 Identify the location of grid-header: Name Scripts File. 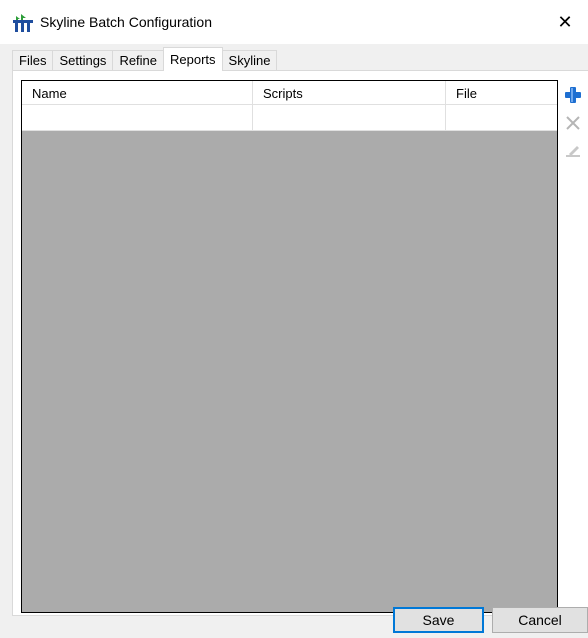
(289, 93).